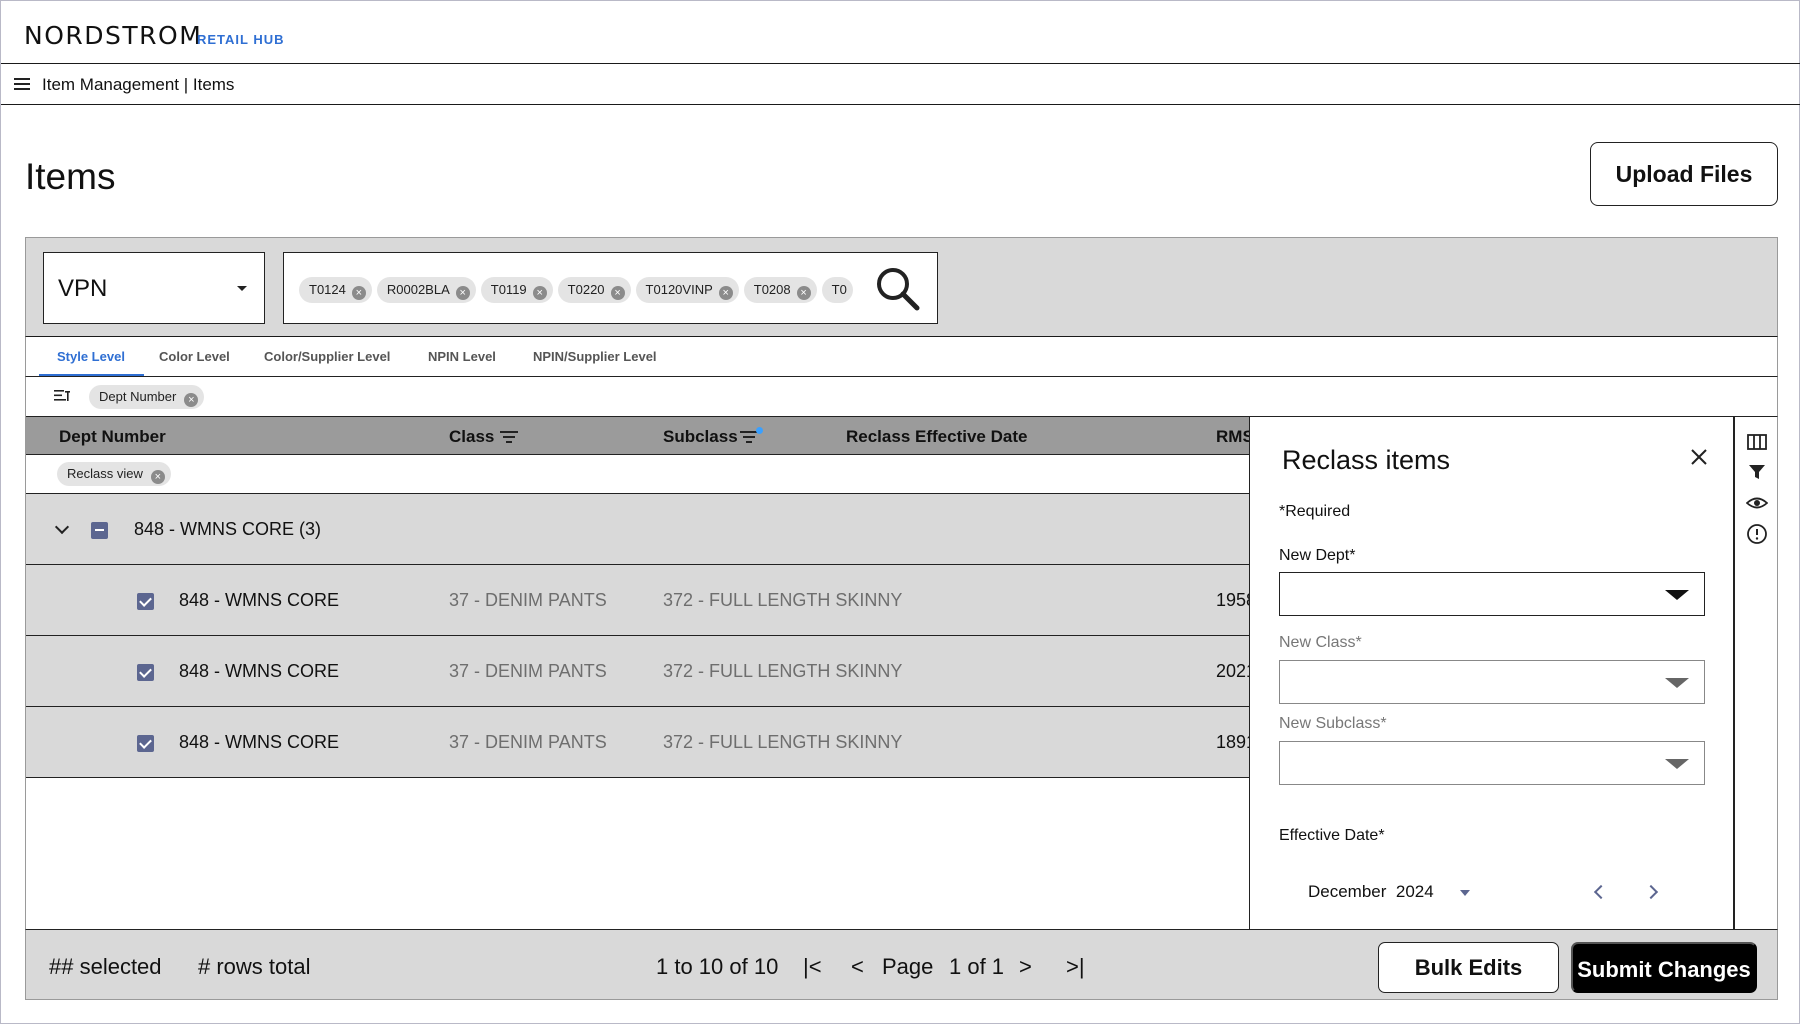 The height and width of the screenshot is (1024, 1800). I want to click on cell-rms: 1891, so click(1232, 742).